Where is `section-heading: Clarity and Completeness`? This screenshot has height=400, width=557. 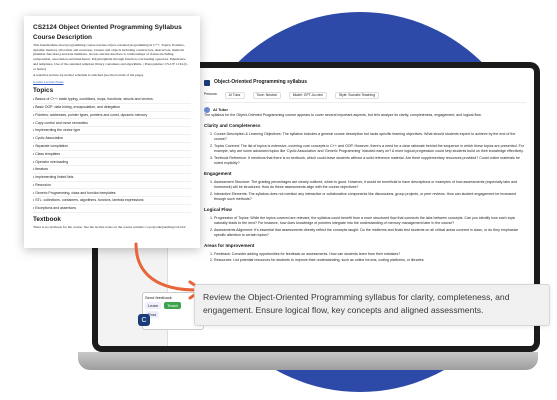
section-heading: Clarity and Completeness is located at coordinates (232, 126).